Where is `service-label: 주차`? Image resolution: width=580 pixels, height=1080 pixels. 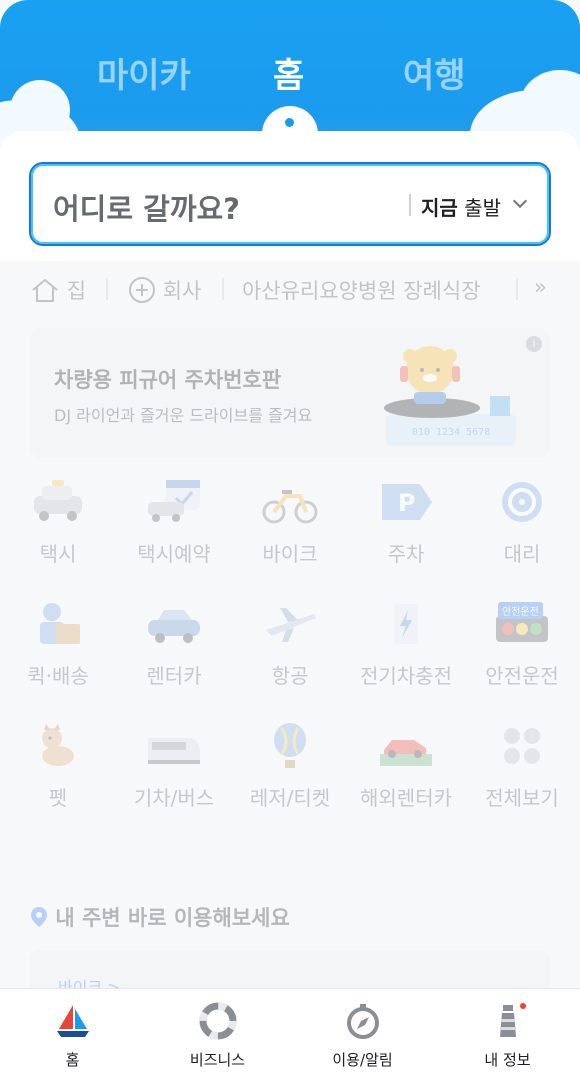 service-label: 주차 is located at coordinates (406, 554).